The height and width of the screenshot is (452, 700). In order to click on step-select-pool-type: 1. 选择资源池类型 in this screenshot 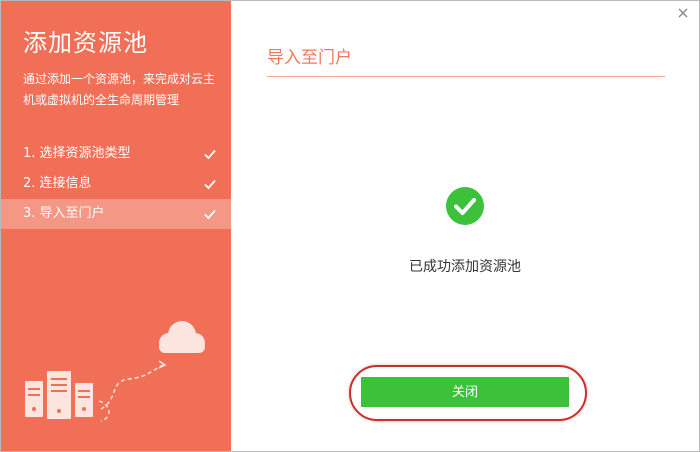, I will do `click(116, 154)`.